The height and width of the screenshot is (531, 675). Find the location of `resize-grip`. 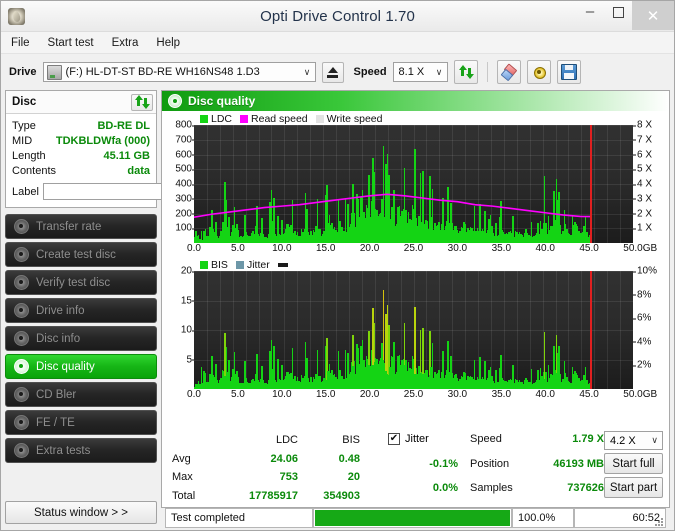

resize-grip is located at coordinates (659, 522).